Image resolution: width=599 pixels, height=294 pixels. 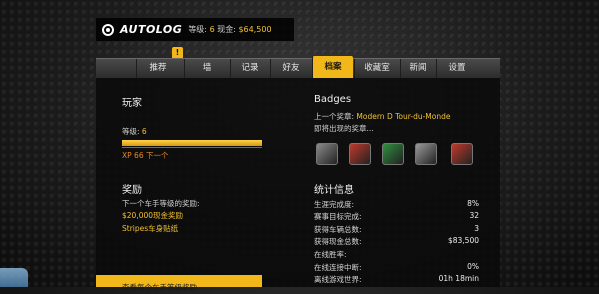 What do you see at coordinates (376, 68) in the screenshot?
I see `tab-showroom: 收藏室` at bounding box center [376, 68].